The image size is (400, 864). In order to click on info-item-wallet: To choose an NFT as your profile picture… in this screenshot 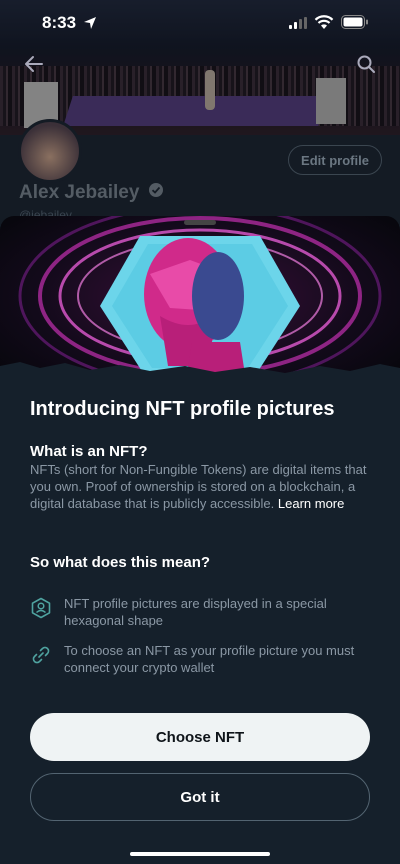, I will do `click(200, 660)`.